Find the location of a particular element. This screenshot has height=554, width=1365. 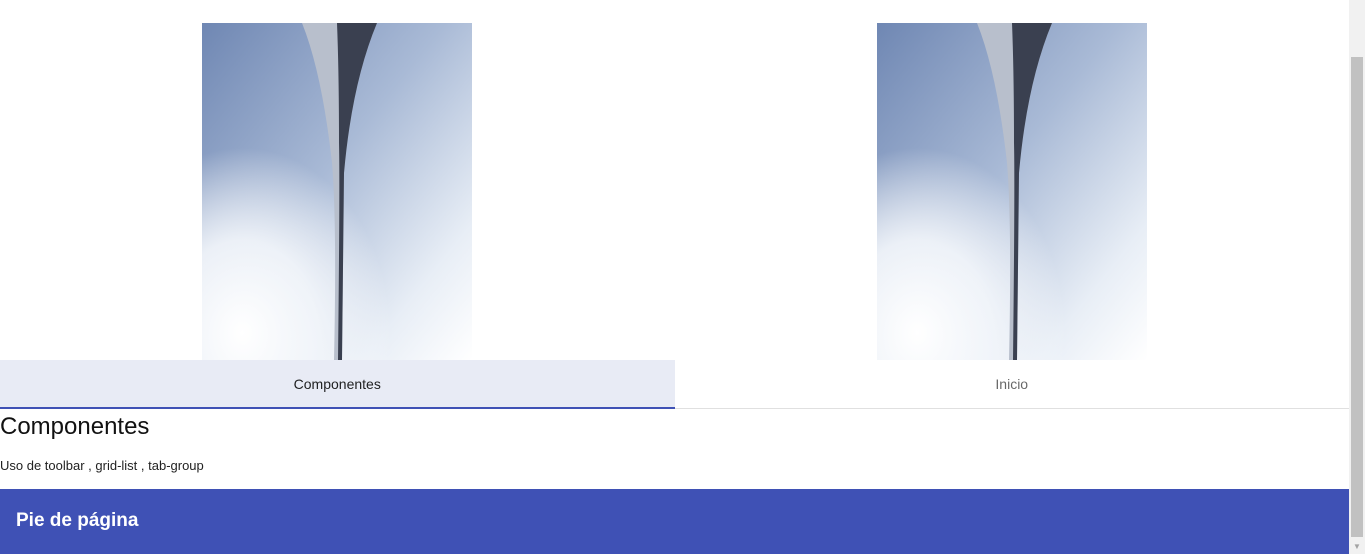

arch-photo-inicio is located at coordinates (1012, 191).